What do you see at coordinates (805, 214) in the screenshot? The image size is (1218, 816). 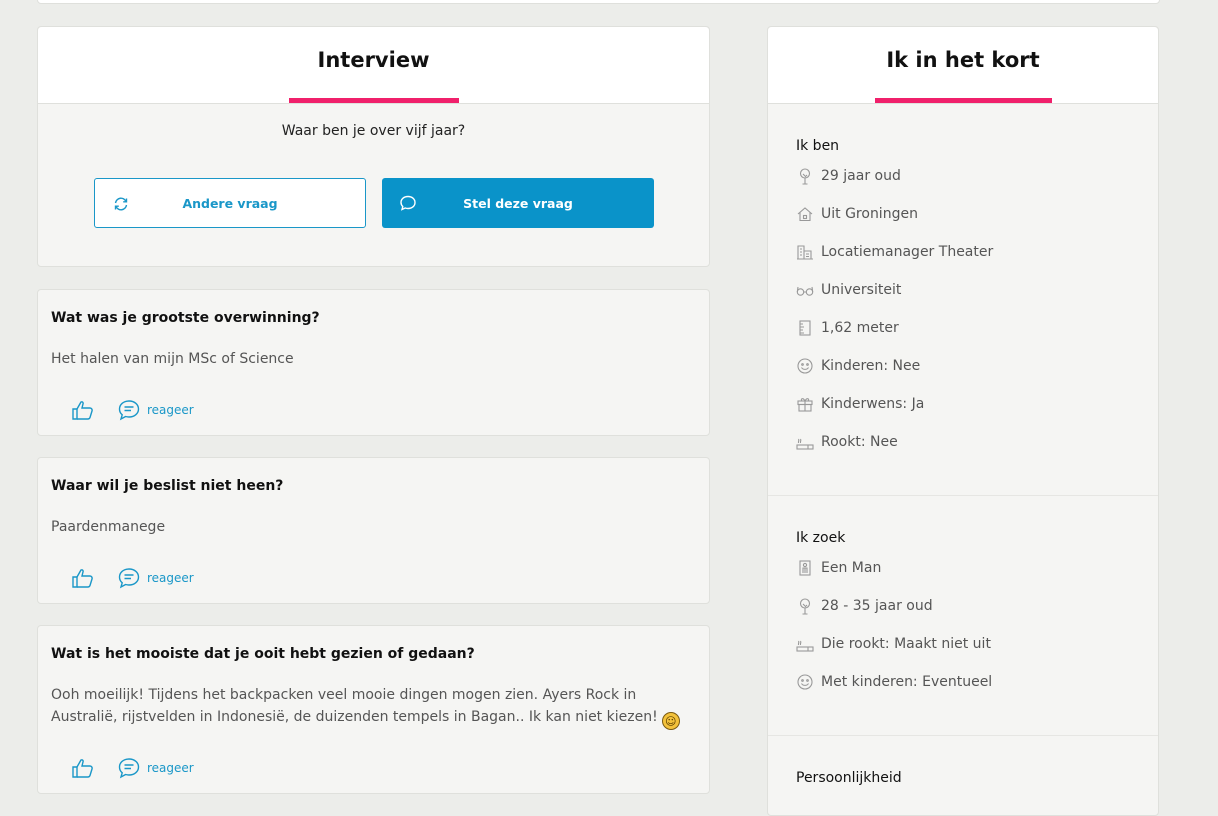 I see `house-icon` at bounding box center [805, 214].